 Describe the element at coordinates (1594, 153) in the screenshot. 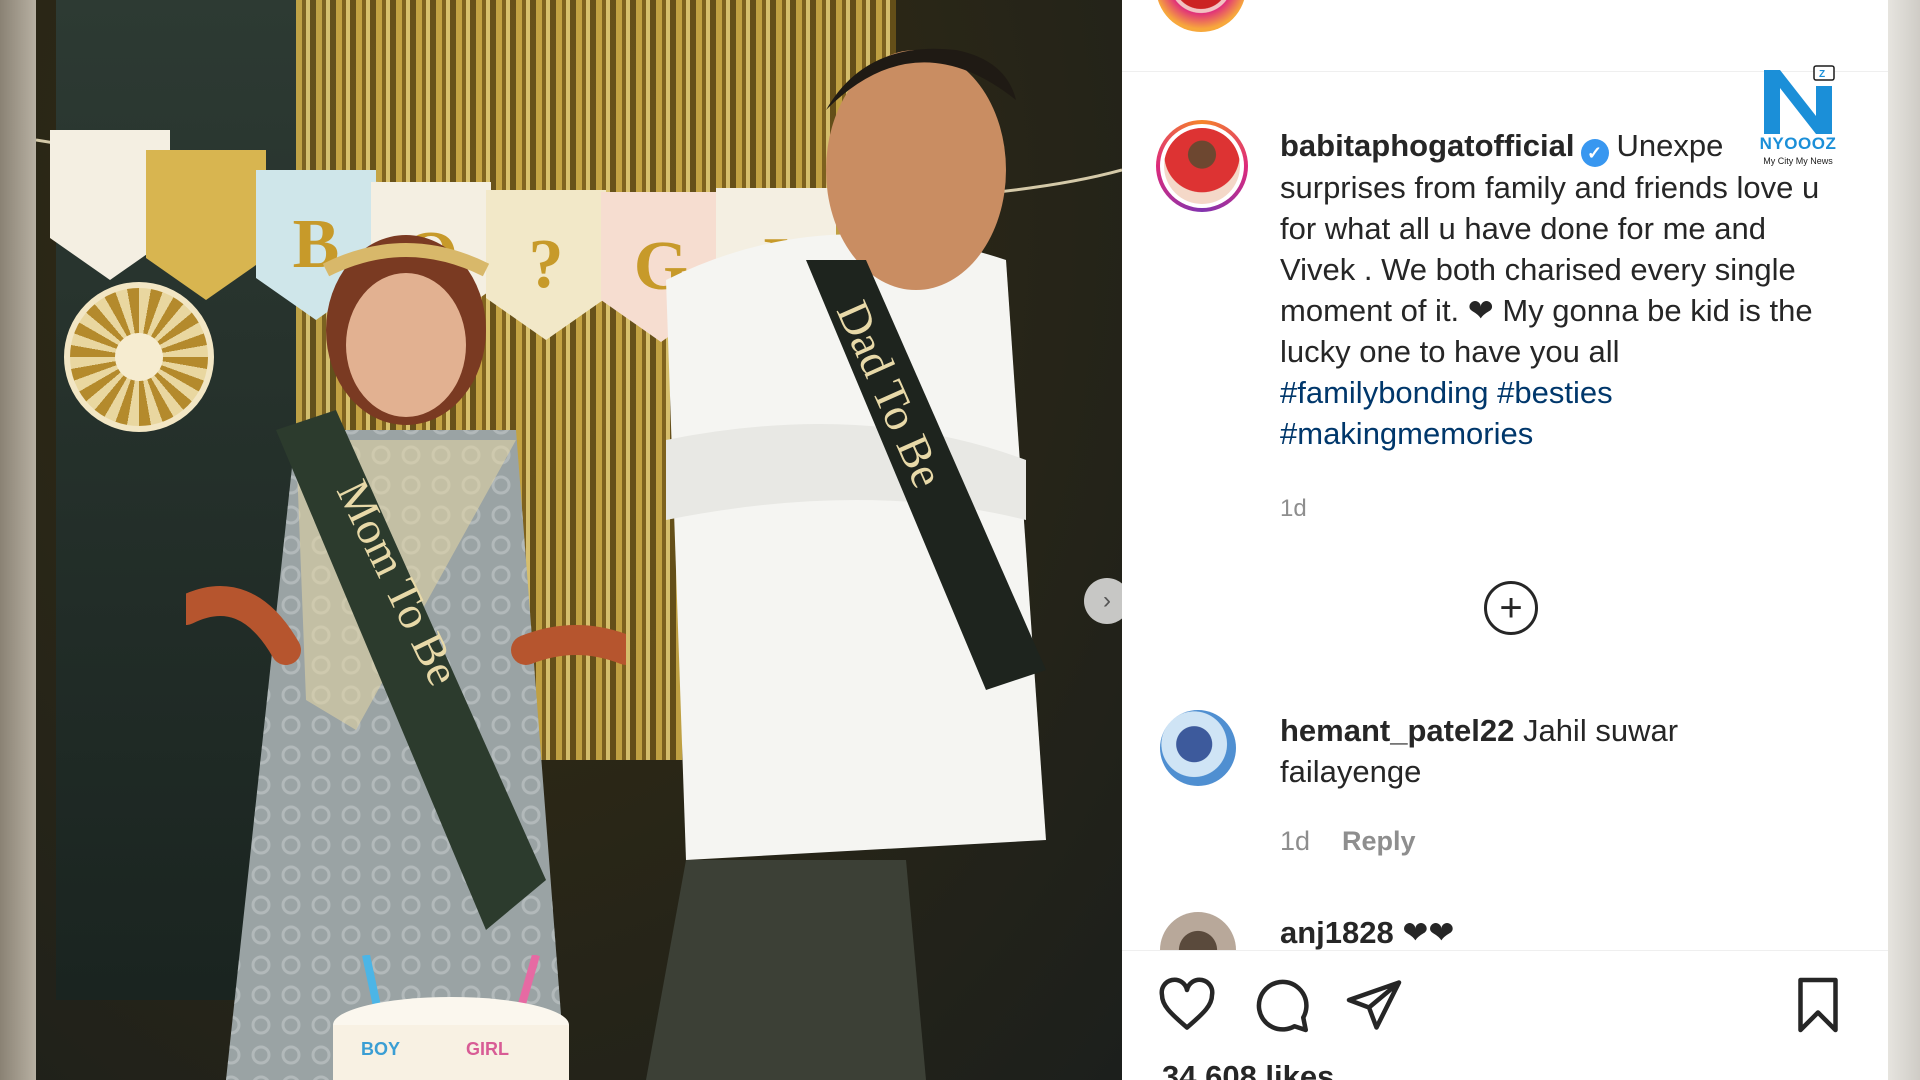

I see `verified-badge-icon: ✓` at that location.